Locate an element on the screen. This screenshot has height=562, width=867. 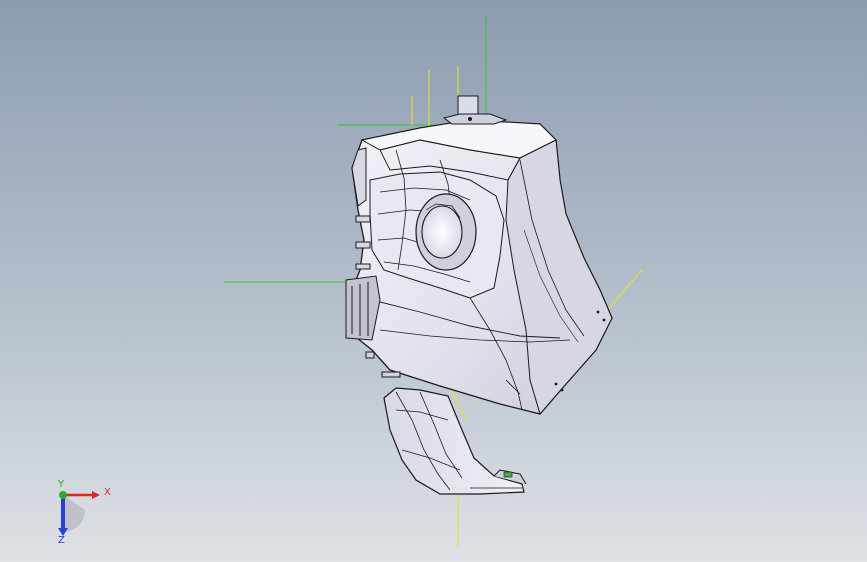
y-axis-dot is located at coordinates (63, 495).